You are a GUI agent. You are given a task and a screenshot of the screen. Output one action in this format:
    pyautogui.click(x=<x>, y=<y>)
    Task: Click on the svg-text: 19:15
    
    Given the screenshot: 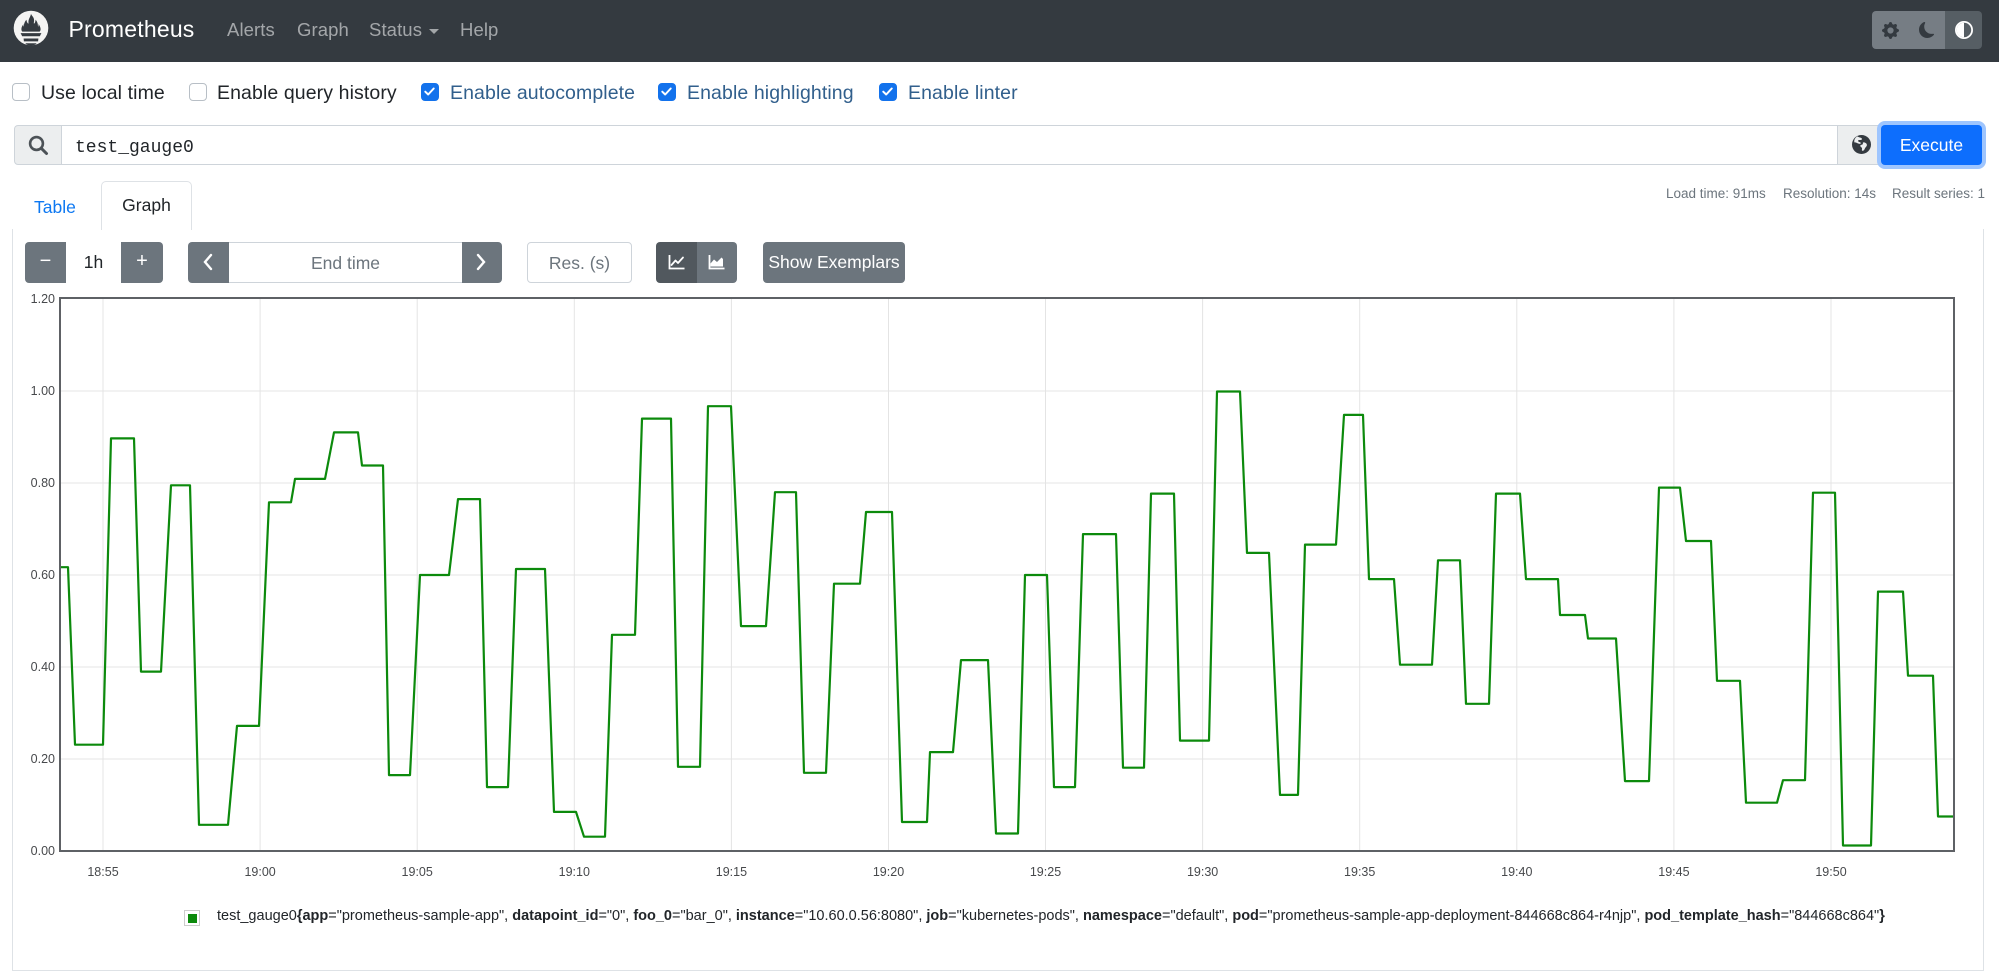 What is the action you would take?
    pyautogui.click(x=731, y=872)
    